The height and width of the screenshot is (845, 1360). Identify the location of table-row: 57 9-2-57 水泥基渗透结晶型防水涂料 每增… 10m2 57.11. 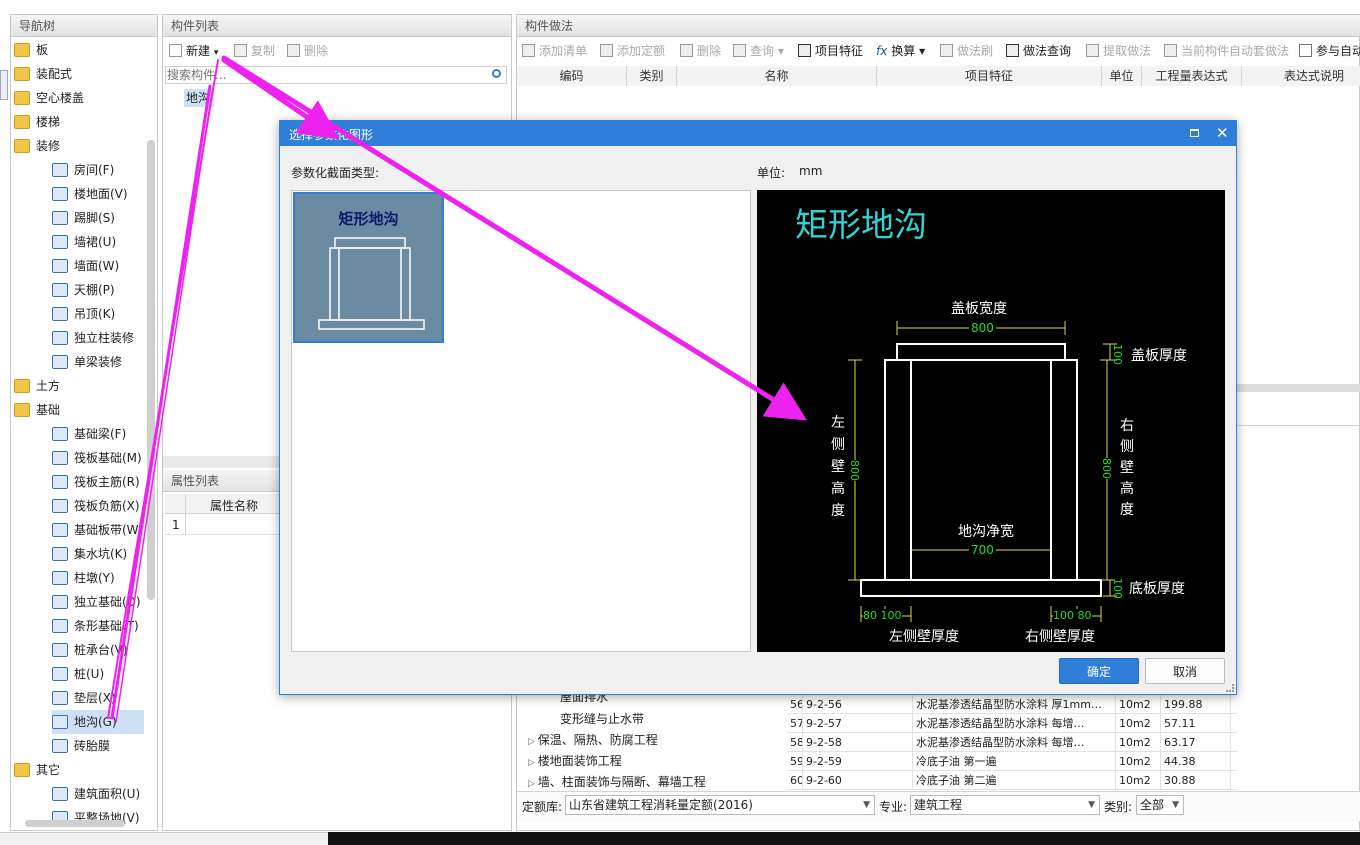
(1012, 723).